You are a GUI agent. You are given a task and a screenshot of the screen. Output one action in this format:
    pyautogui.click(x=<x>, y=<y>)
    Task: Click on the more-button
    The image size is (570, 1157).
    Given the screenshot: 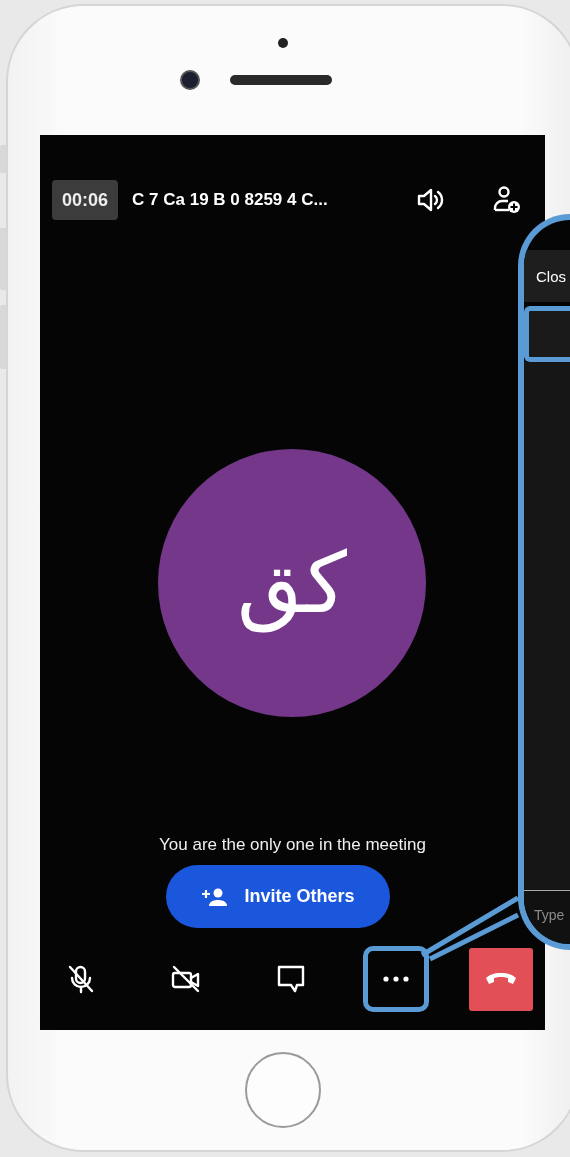 What is the action you would take?
    pyautogui.click(x=395, y=979)
    